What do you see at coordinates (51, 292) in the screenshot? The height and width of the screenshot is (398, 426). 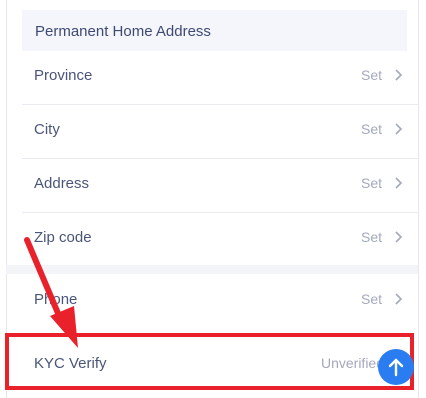 I see `annotation-arrow` at bounding box center [51, 292].